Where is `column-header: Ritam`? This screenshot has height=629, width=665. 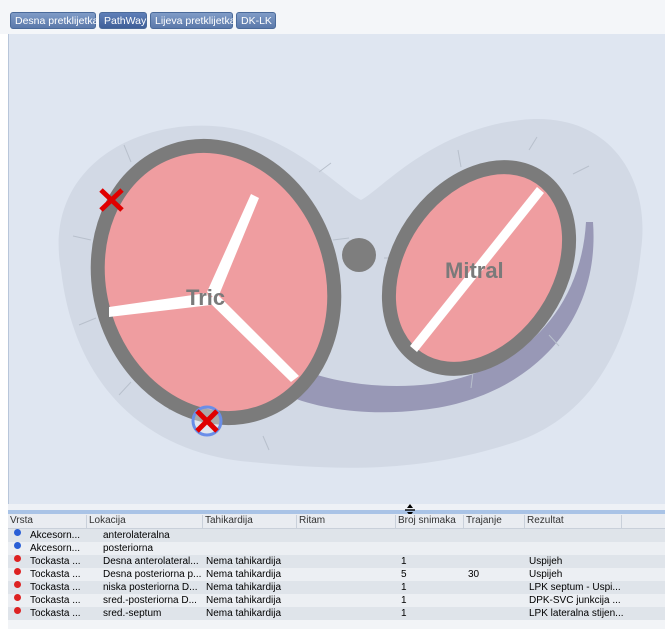
column-header: Ritam is located at coordinates (346, 521).